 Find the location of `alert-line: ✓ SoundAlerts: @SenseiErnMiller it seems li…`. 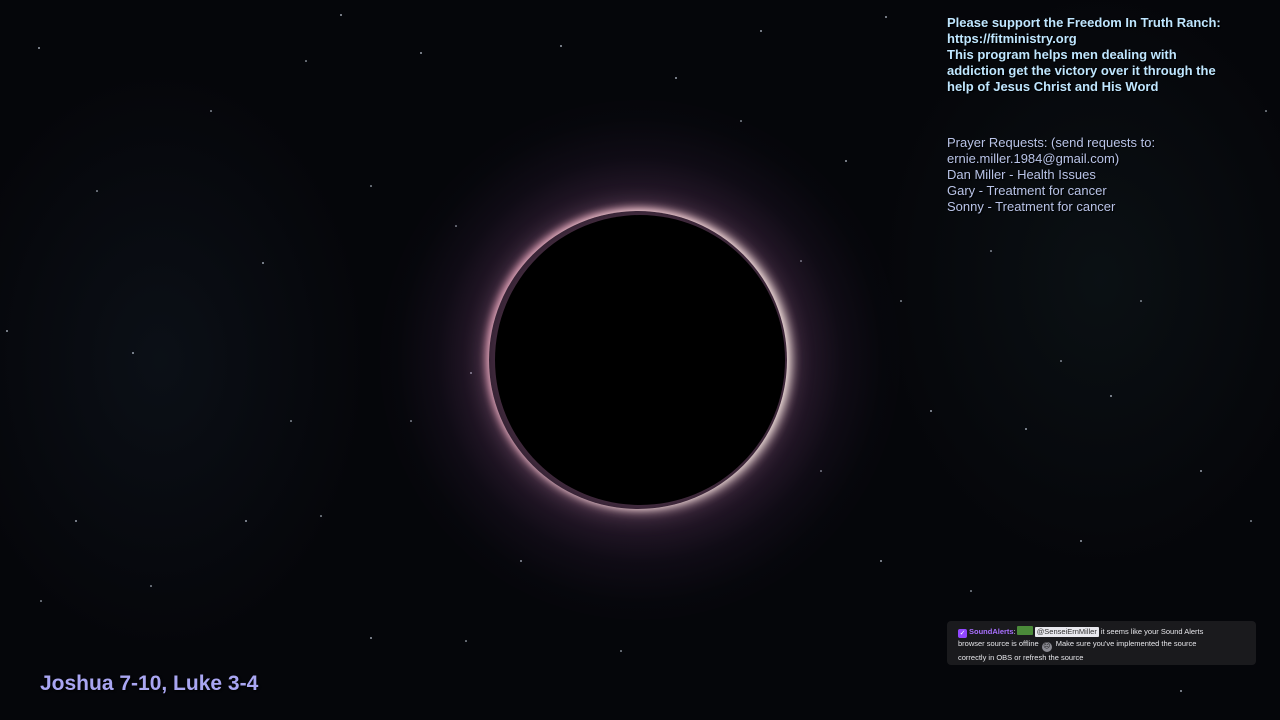

alert-line: ✓ SoundAlerts: @SenseiErnMiller it seems li… is located at coordinates (1102, 632).